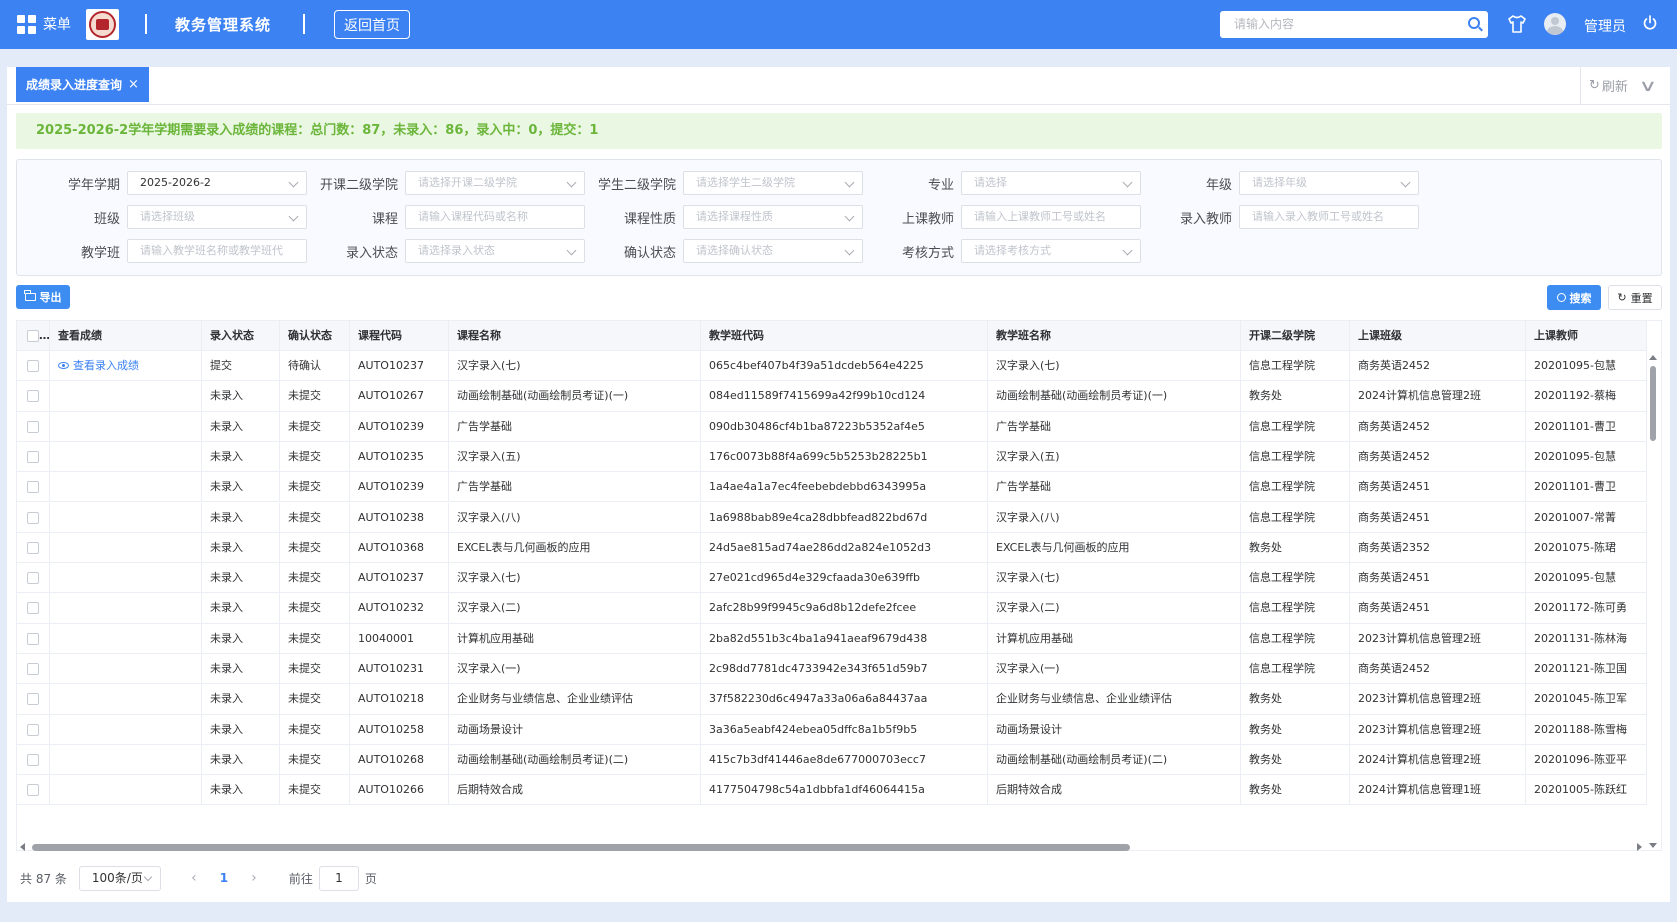 This screenshot has height=922, width=1677. Describe the element at coordinates (844, 487) in the screenshot. I see `cell-class-code: 1a4ae4a1a7ec4feebebdebbd6343995a` at that location.